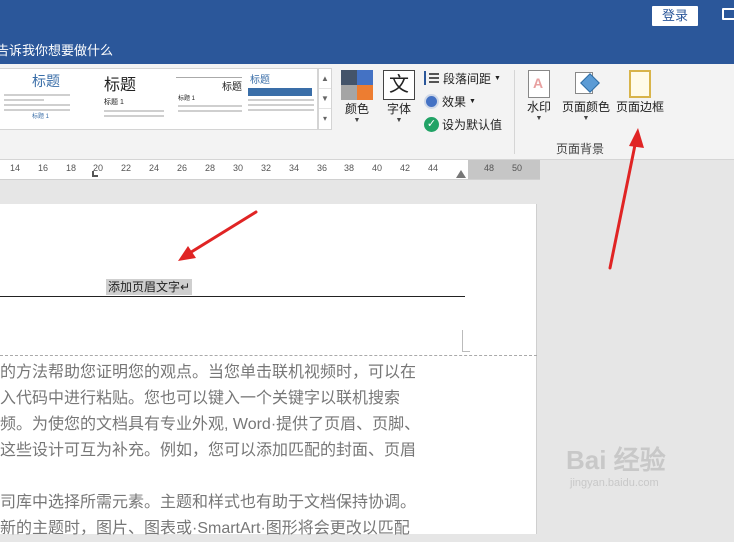 The width and height of the screenshot is (734, 542). Describe the element at coordinates (432, 78) in the screenshot. I see `paragraph-spacing-icon` at that location.